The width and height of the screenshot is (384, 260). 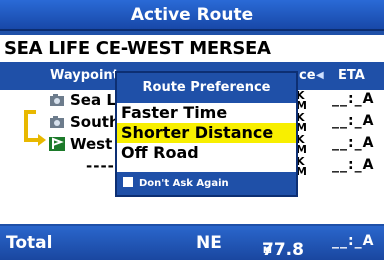 I want to click on total-bar: Total NE 77.8 K M __:_A, so click(x=192, y=243).